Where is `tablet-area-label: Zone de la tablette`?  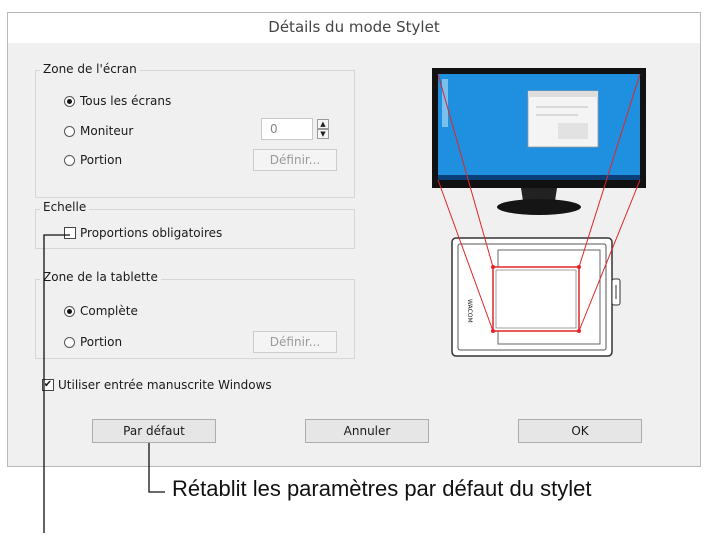
tablet-area-label: Zone de la tablette is located at coordinates (100, 277).